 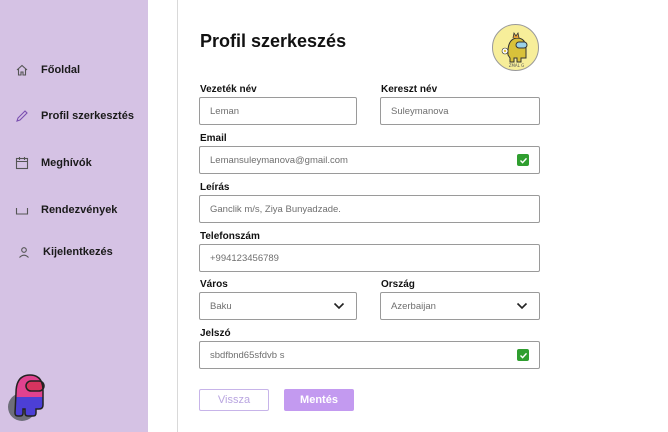 What do you see at coordinates (221, 306) in the screenshot?
I see `city-value: Baku` at bounding box center [221, 306].